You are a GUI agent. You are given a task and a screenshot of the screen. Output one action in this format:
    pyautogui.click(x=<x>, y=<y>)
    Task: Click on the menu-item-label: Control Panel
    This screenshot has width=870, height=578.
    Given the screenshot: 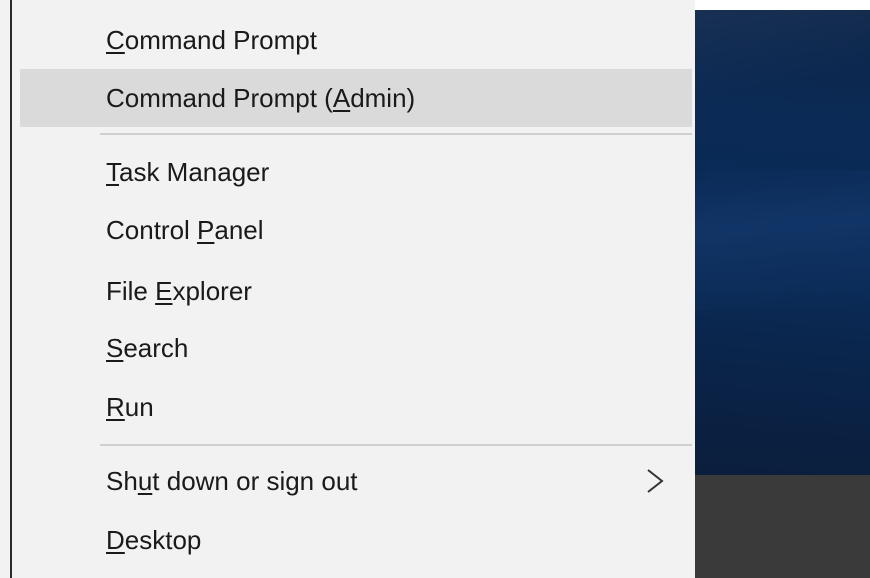 What is the action you would take?
    pyautogui.click(x=185, y=230)
    